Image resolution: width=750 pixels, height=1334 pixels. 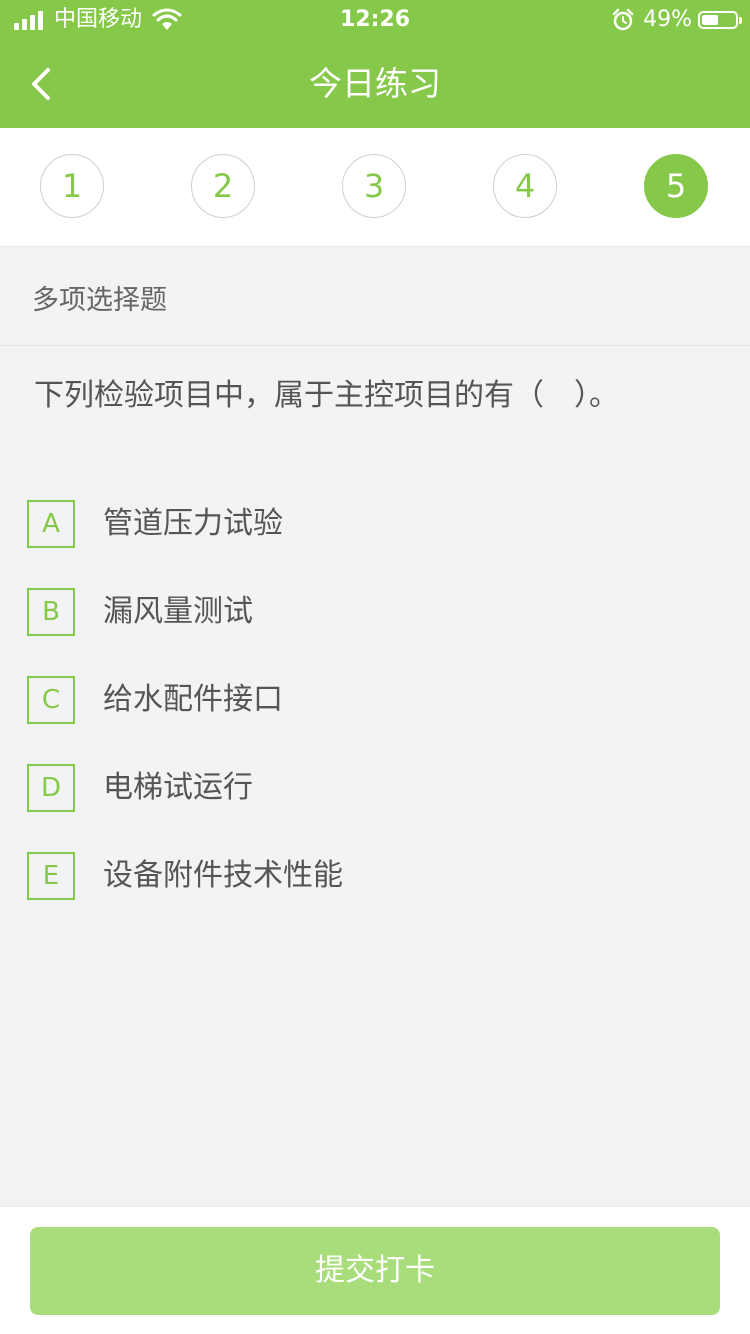 I want to click on question-number-5: 5, so click(x=676, y=186).